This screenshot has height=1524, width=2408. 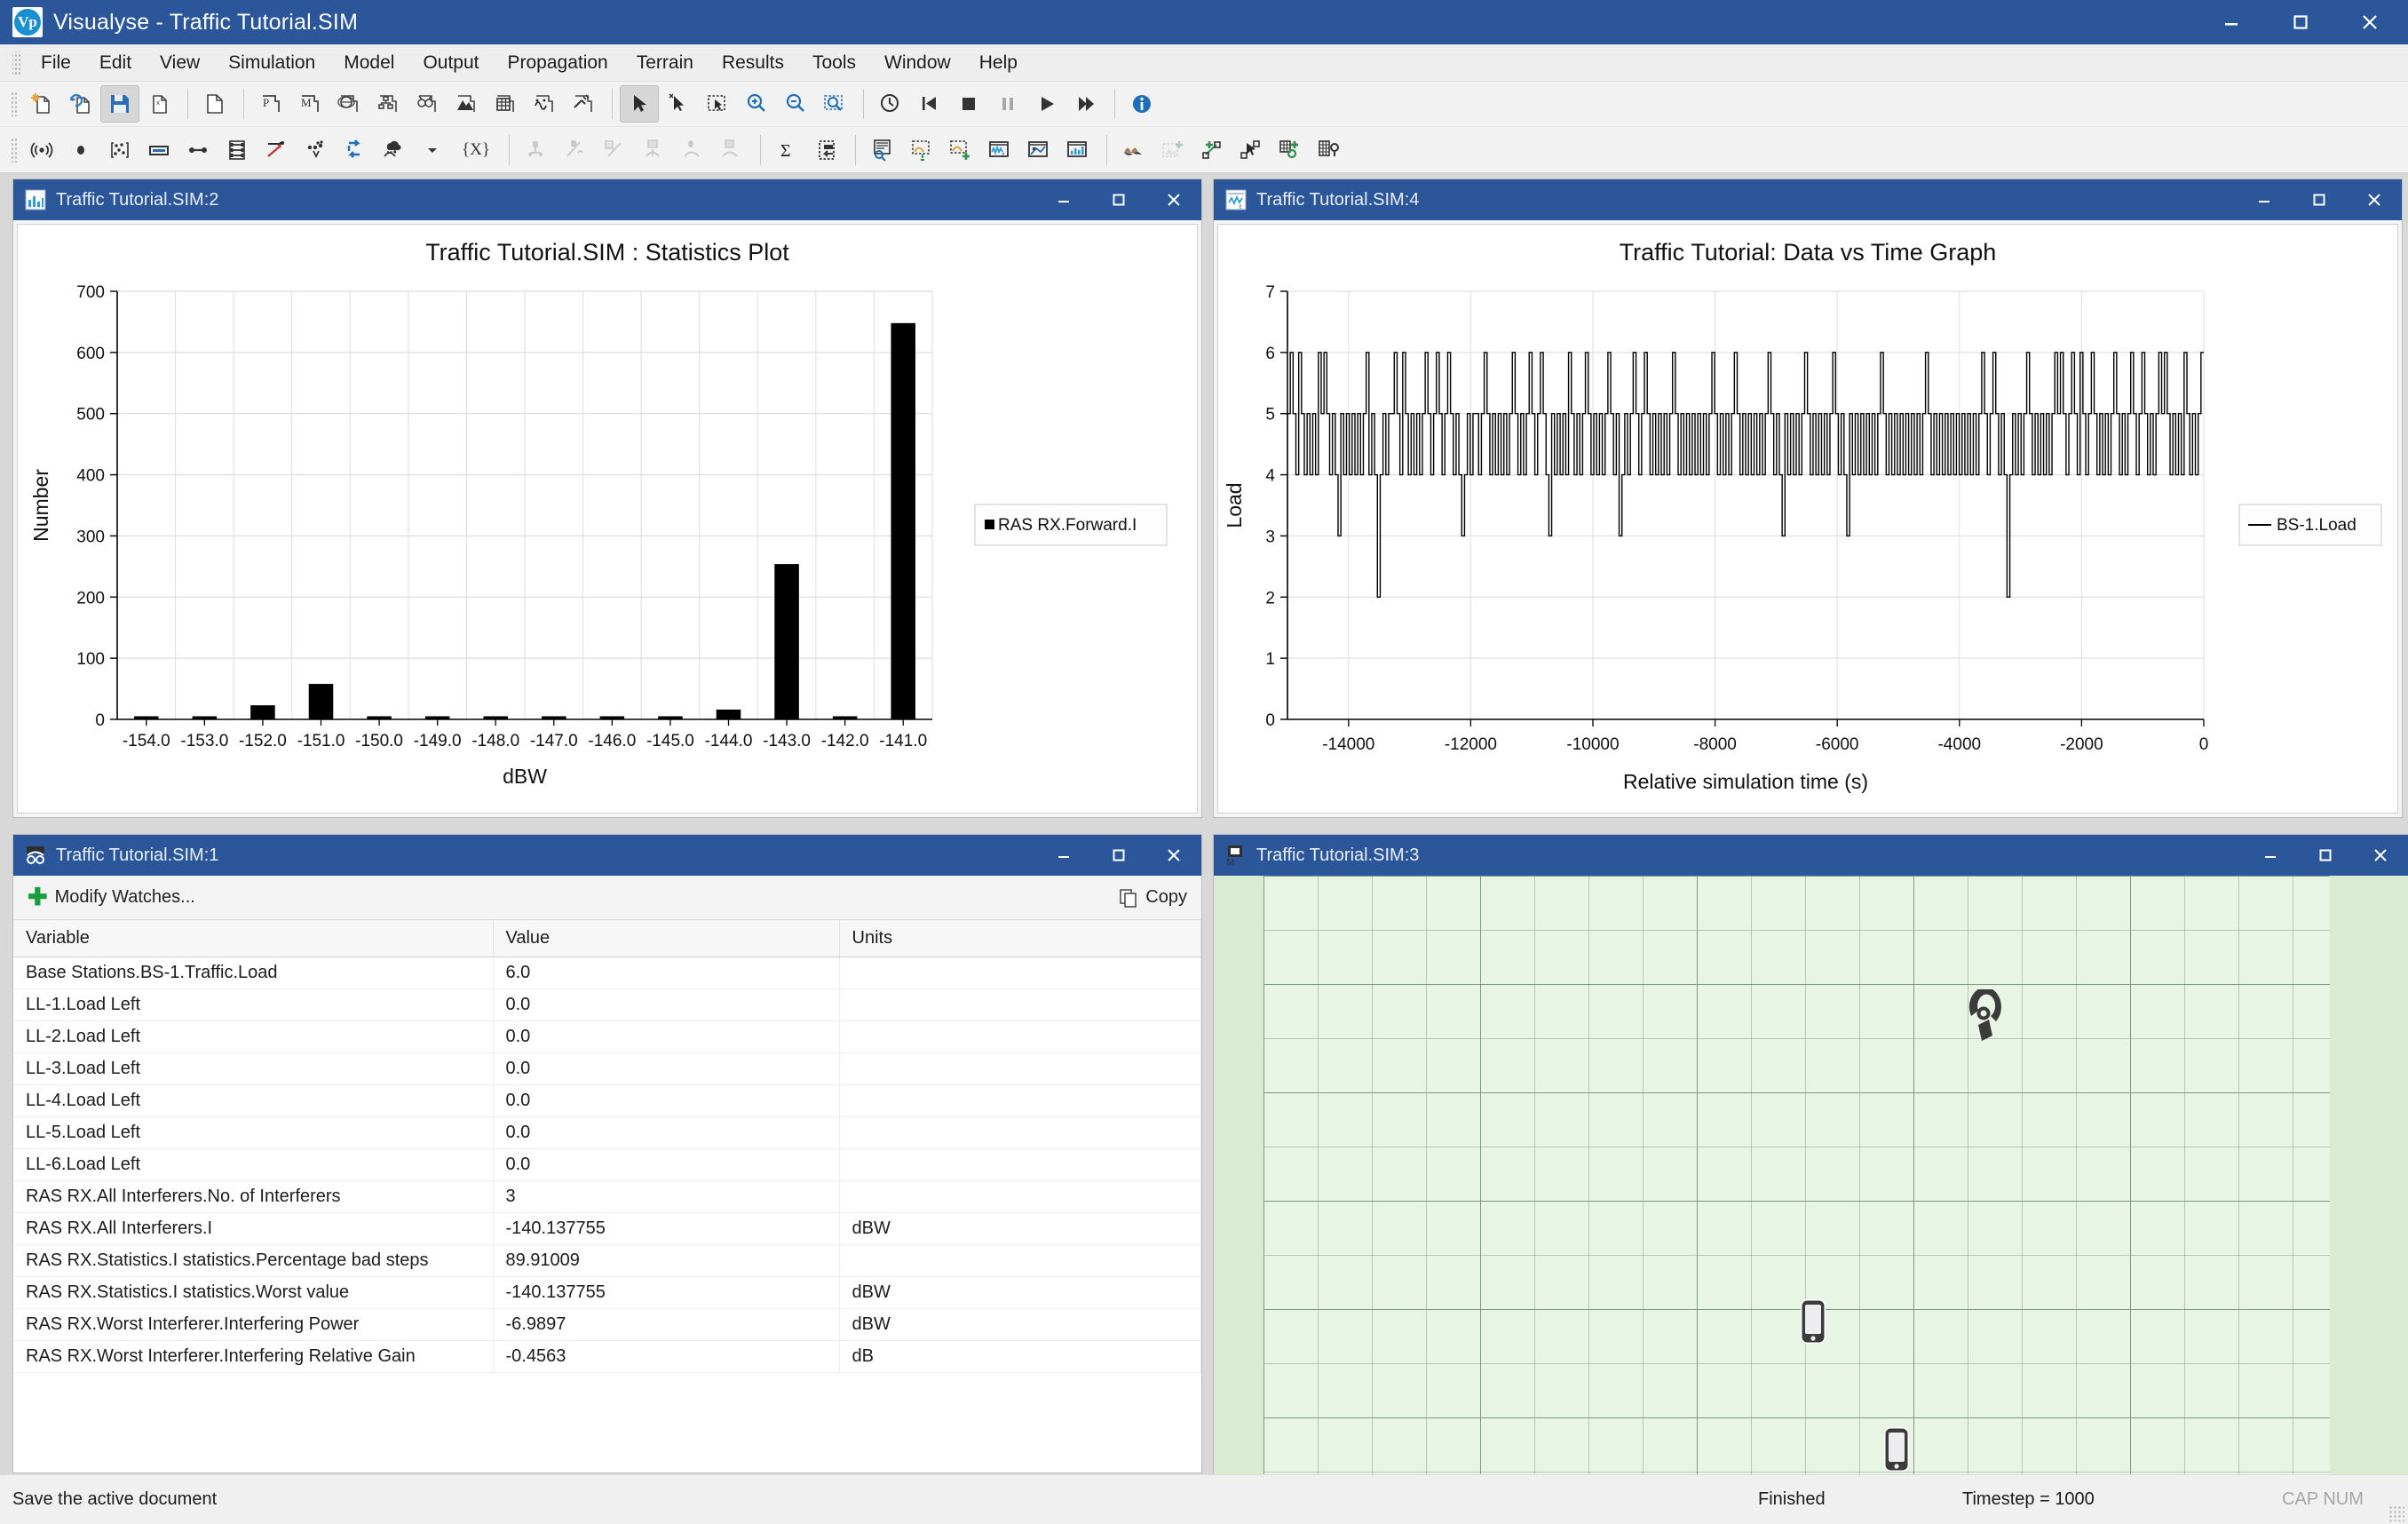 I want to click on watch-close-button, so click(x=1173, y=856).